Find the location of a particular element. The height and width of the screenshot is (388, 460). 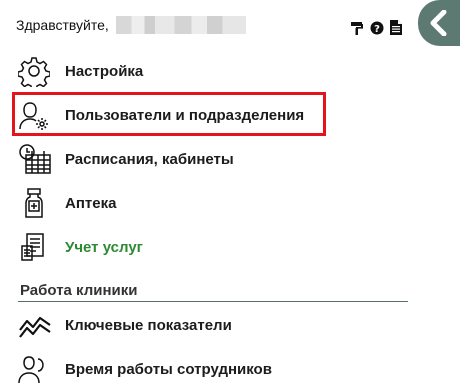

section-divider is located at coordinates (213, 301).